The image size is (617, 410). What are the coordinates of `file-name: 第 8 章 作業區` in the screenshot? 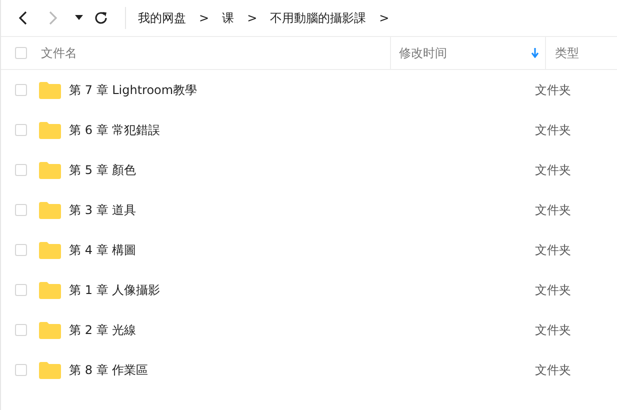 It's located at (302, 370).